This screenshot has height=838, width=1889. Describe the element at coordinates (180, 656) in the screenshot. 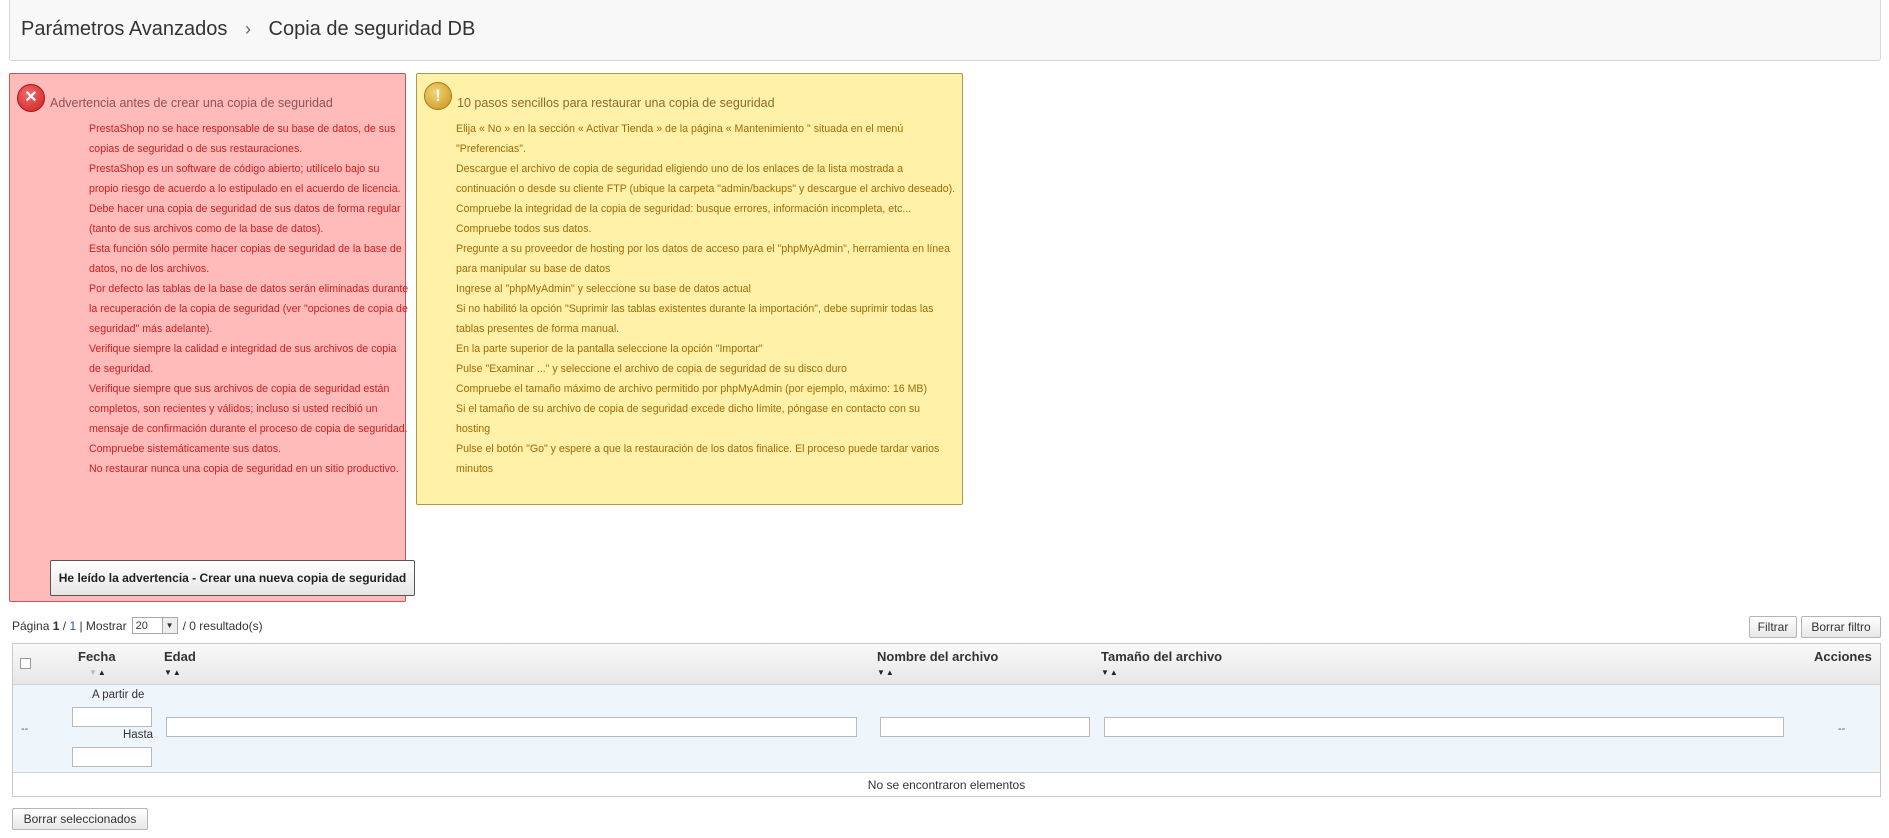

I see `column-age: Edad` at that location.